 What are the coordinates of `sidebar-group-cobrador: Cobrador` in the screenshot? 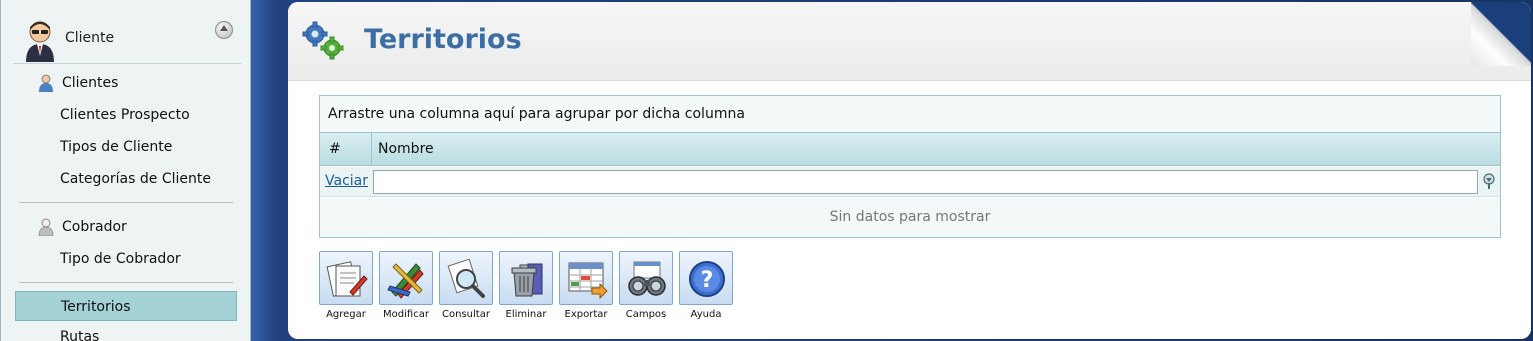 It's located at (126, 227).